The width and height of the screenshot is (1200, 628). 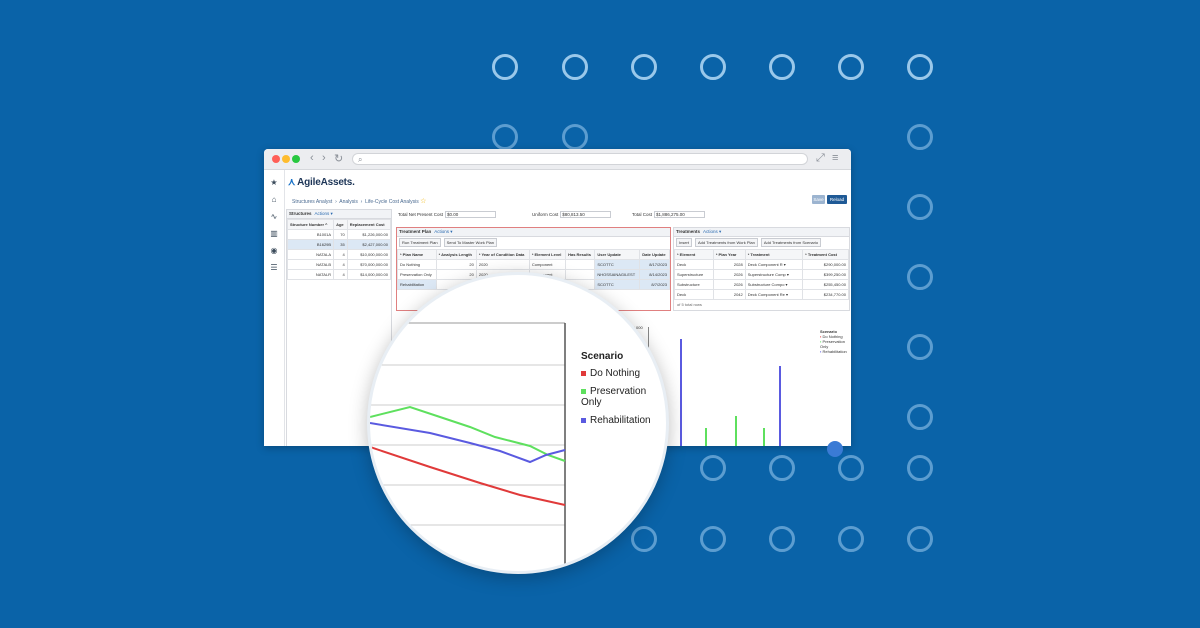 What do you see at coordinates (417, 254) in the screenshot?
I see `column-header: * Plan Name` at bounding box center [417, 254].